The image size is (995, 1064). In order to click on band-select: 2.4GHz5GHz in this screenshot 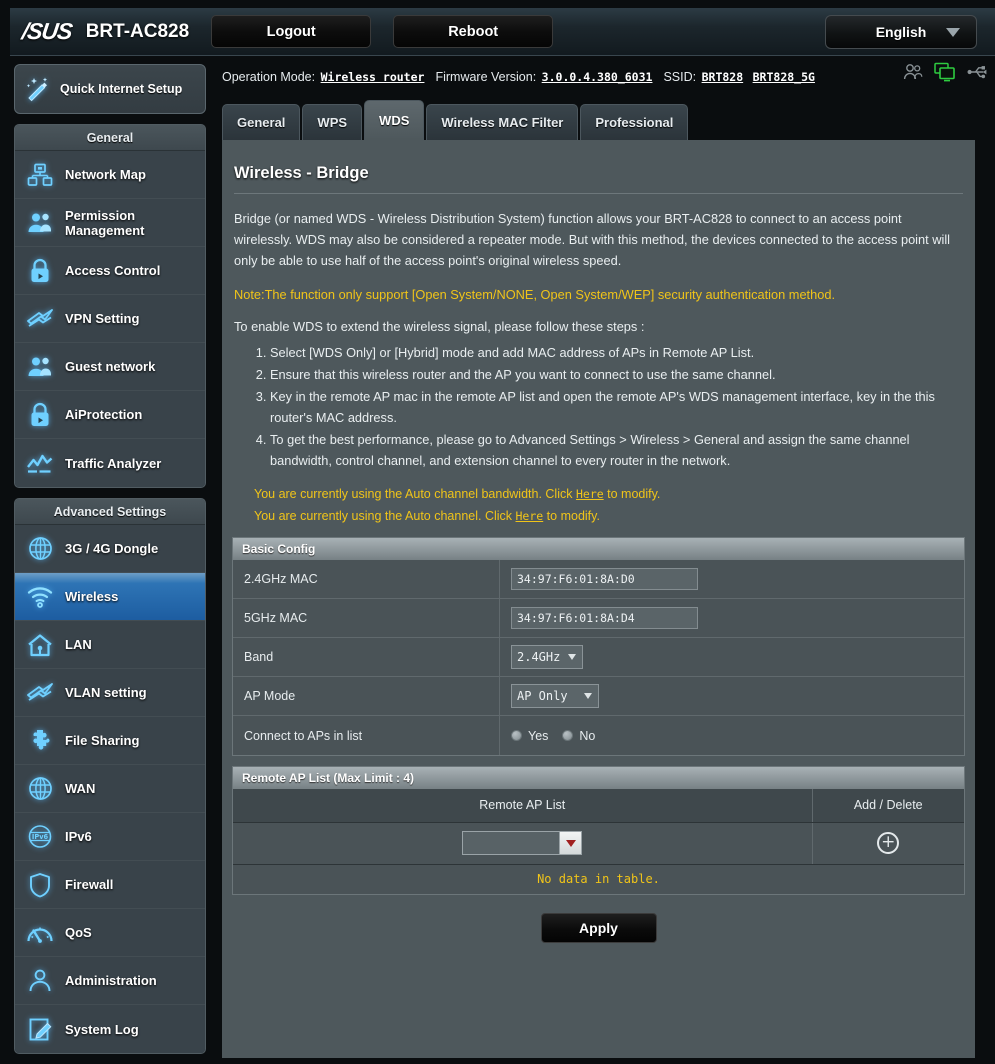, I will do `click(547, 657)`.